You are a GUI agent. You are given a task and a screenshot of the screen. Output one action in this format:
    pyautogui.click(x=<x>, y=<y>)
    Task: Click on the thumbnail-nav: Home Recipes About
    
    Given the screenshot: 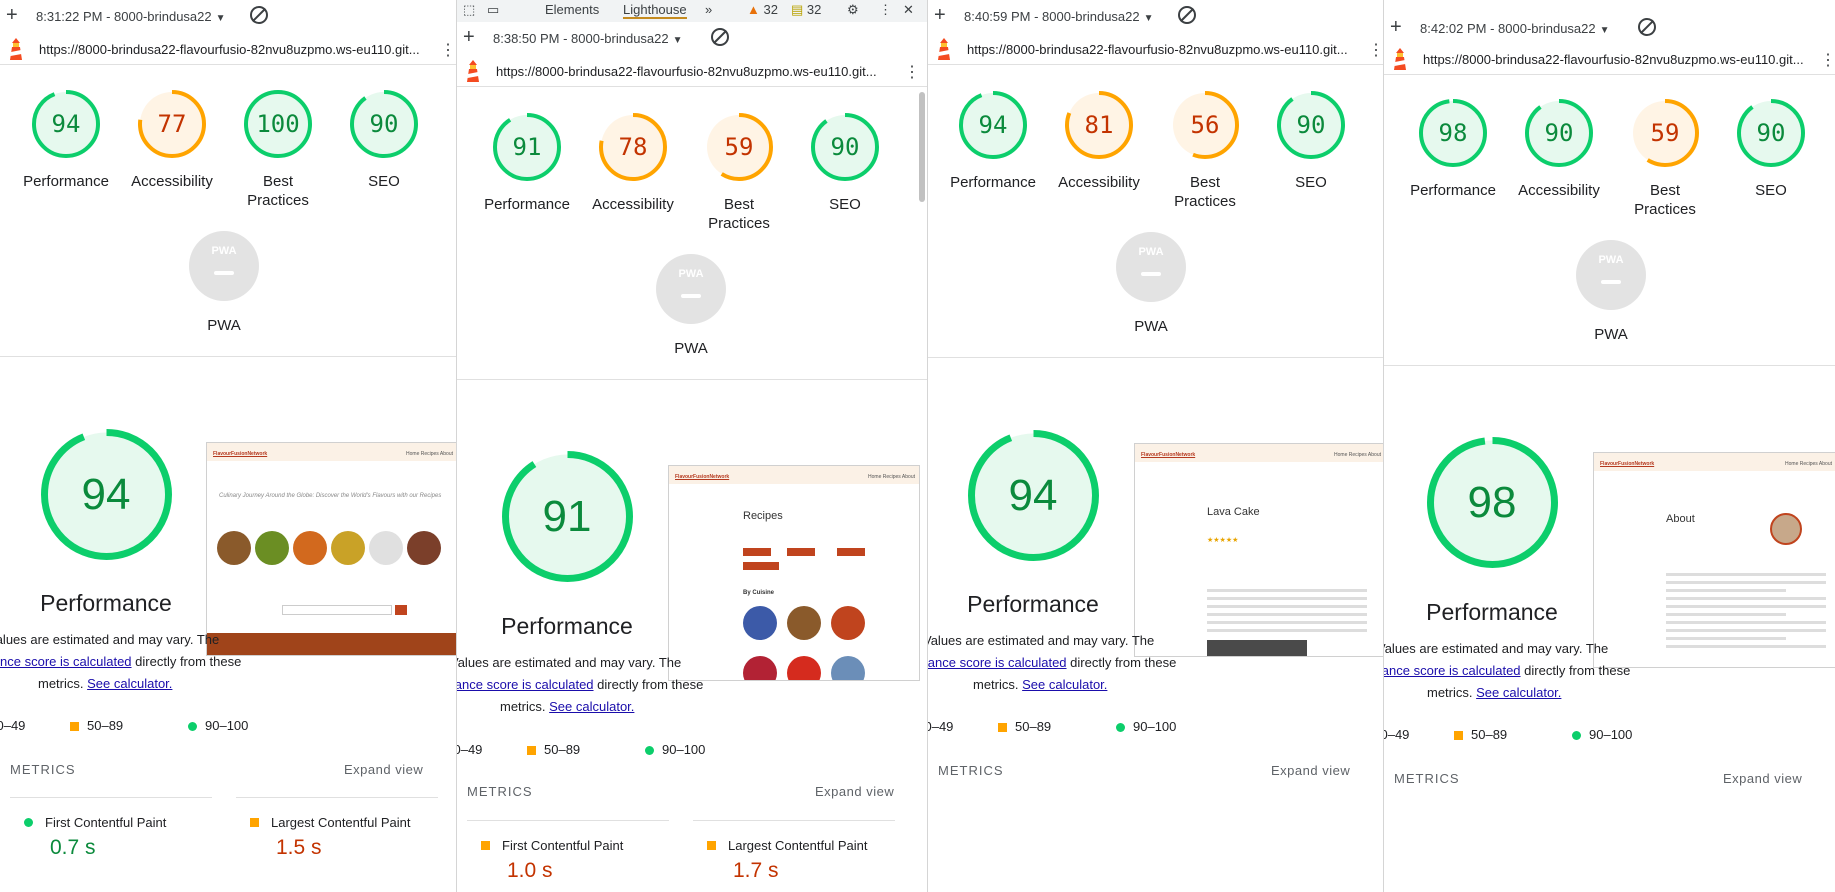 What is the action you would take?
    pyautogui.click(x=1357, y=455)
    